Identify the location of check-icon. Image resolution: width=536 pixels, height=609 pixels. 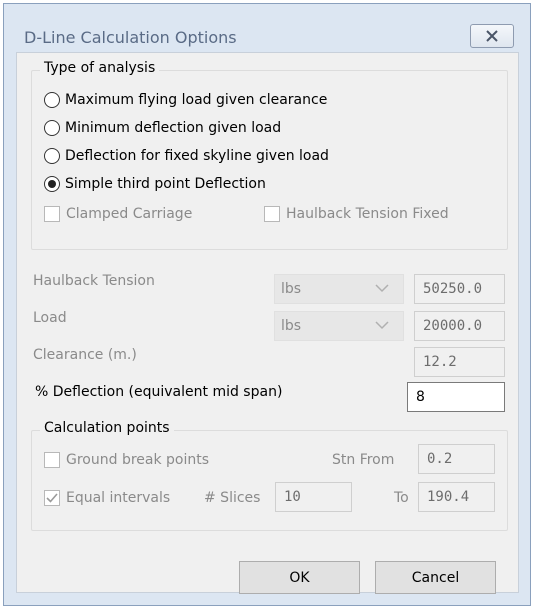
(52, 498).